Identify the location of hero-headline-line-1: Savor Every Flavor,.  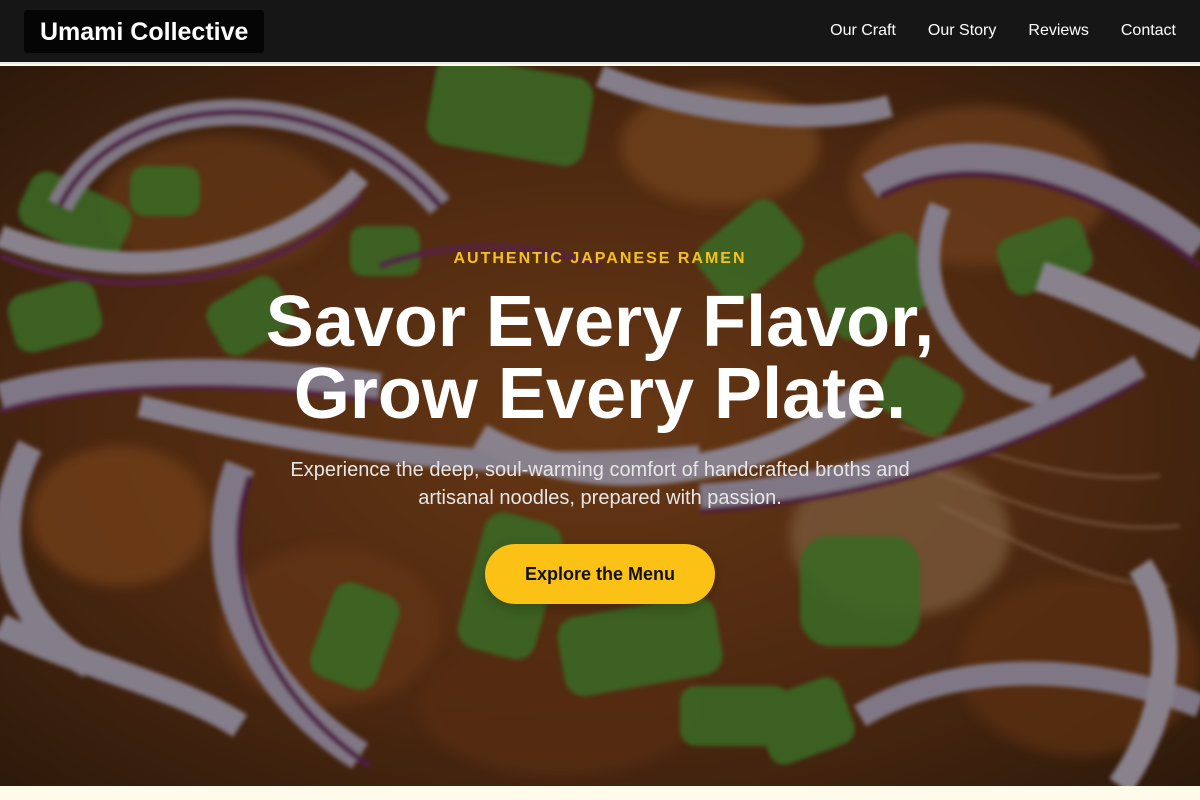
(600, 322).